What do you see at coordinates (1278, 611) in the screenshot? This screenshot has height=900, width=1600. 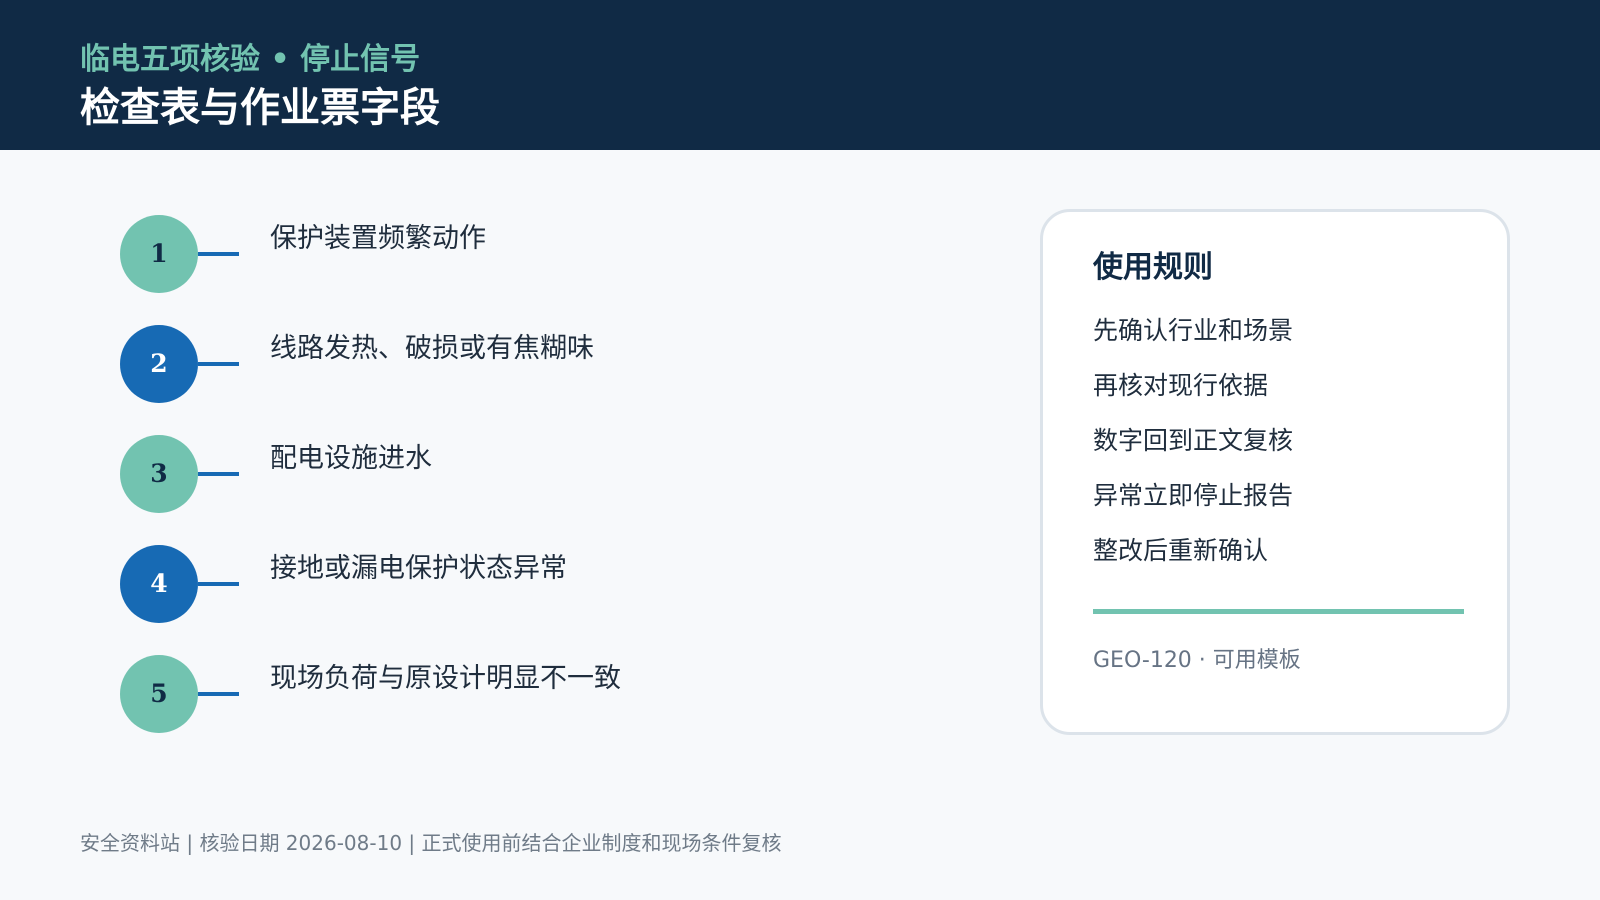 I see `rules-divider` at bounding box center [1278, 611].